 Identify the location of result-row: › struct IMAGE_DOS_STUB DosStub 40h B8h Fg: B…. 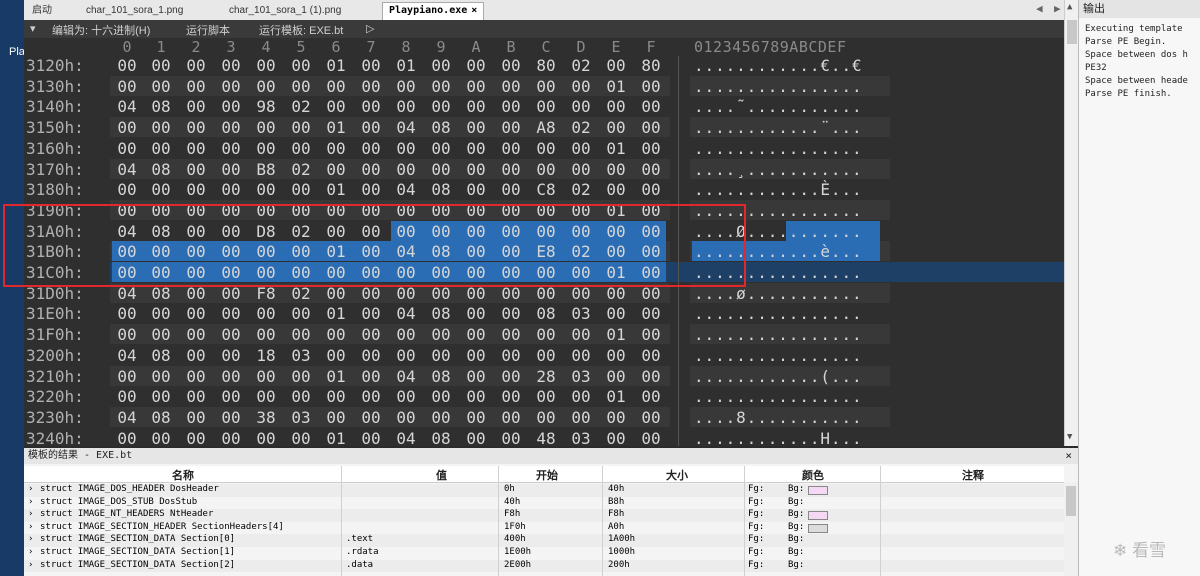
(544, 503).